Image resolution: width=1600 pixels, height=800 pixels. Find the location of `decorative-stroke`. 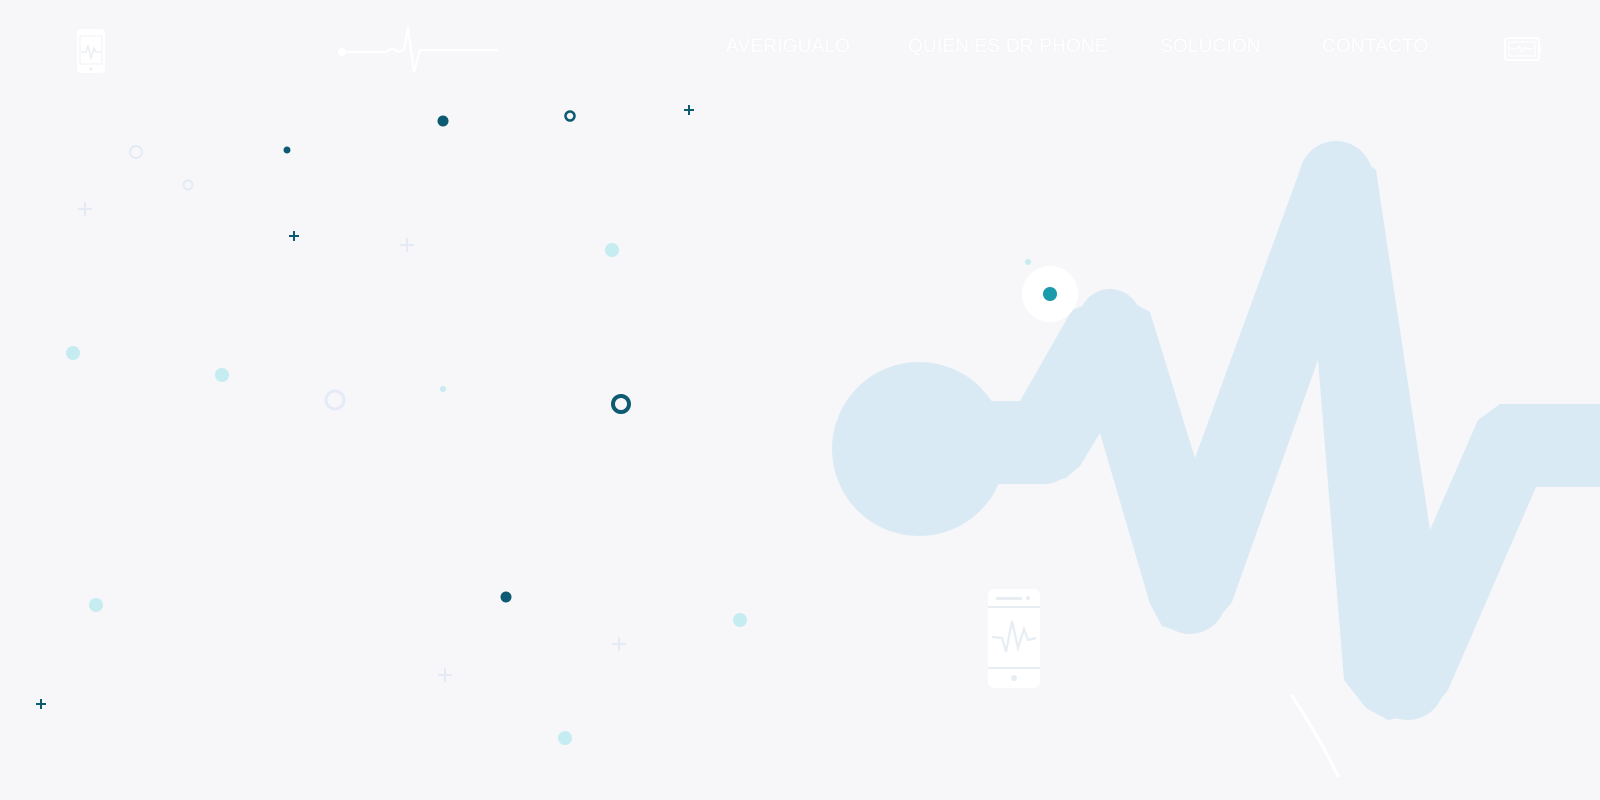

decorative-stroke is located at coordinates (1315, 736).